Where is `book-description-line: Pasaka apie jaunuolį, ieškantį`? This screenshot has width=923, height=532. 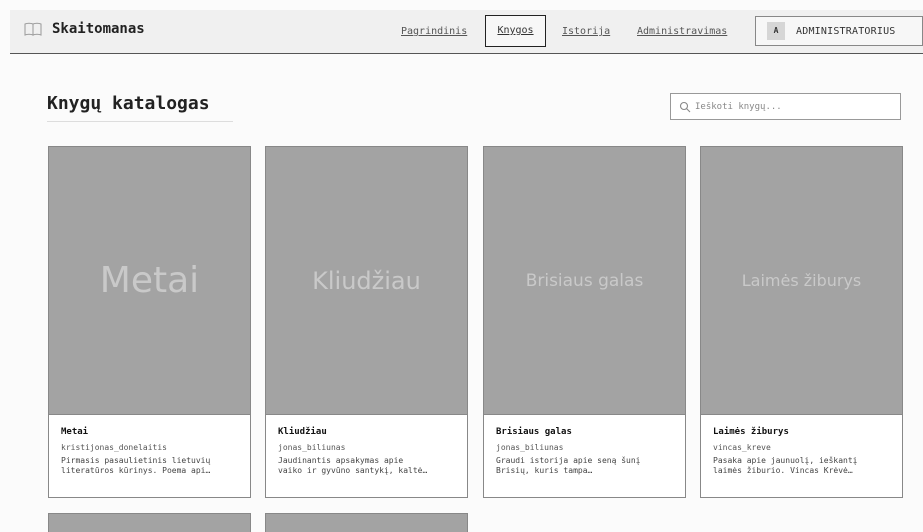
book-description-line: Pasaka apie jaunuolį, ieškantį is located at coordinates (785, 460).